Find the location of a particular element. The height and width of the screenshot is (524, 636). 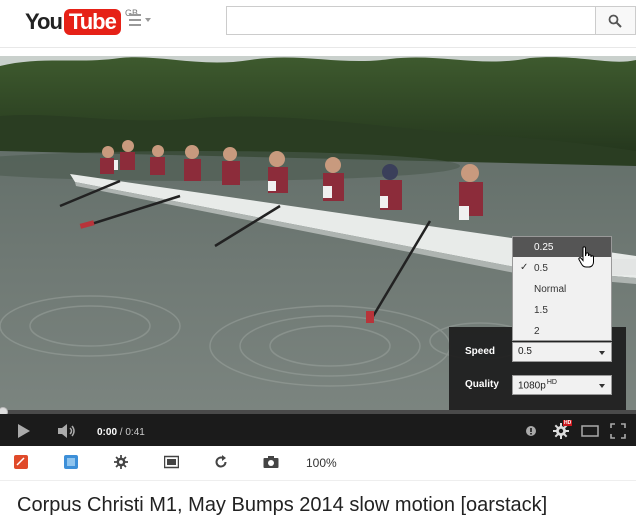

current-time: 0:00 is located at coordinates (107, 432).